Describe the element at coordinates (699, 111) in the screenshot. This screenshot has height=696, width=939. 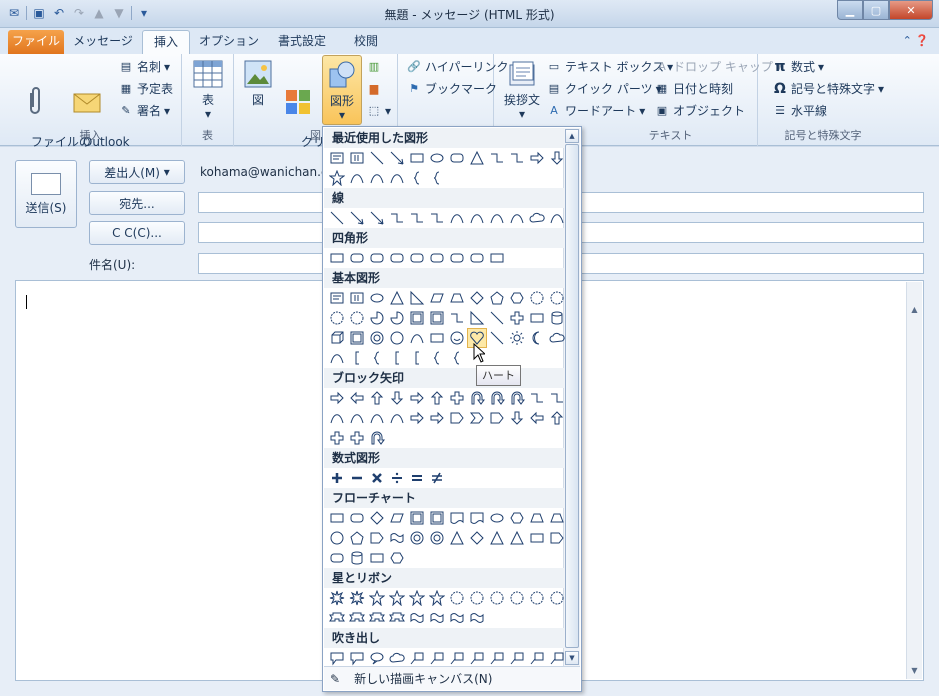
I see `object-button: ▣ オブジェクト` at that location.